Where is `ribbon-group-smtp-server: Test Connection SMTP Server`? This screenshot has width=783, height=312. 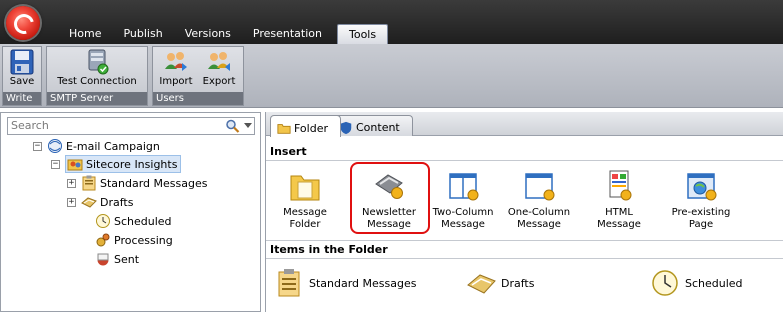
ribbon-group-smtp-server: Test Connection SMTP Server is located at coordinates (97, 76).